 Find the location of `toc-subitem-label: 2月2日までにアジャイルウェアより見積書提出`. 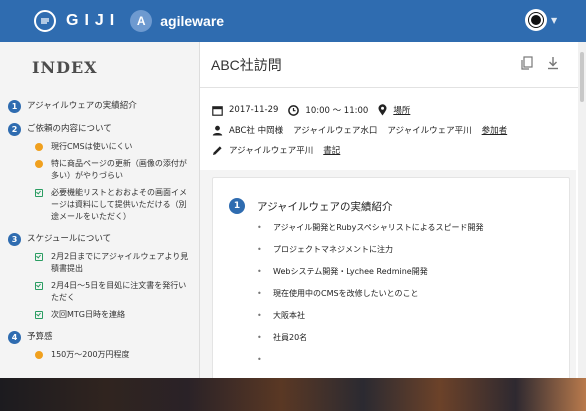

toc-subitem-label: 2月2日までにアジャイルウェアより見積書提出 is located at coordinates (122, 263).